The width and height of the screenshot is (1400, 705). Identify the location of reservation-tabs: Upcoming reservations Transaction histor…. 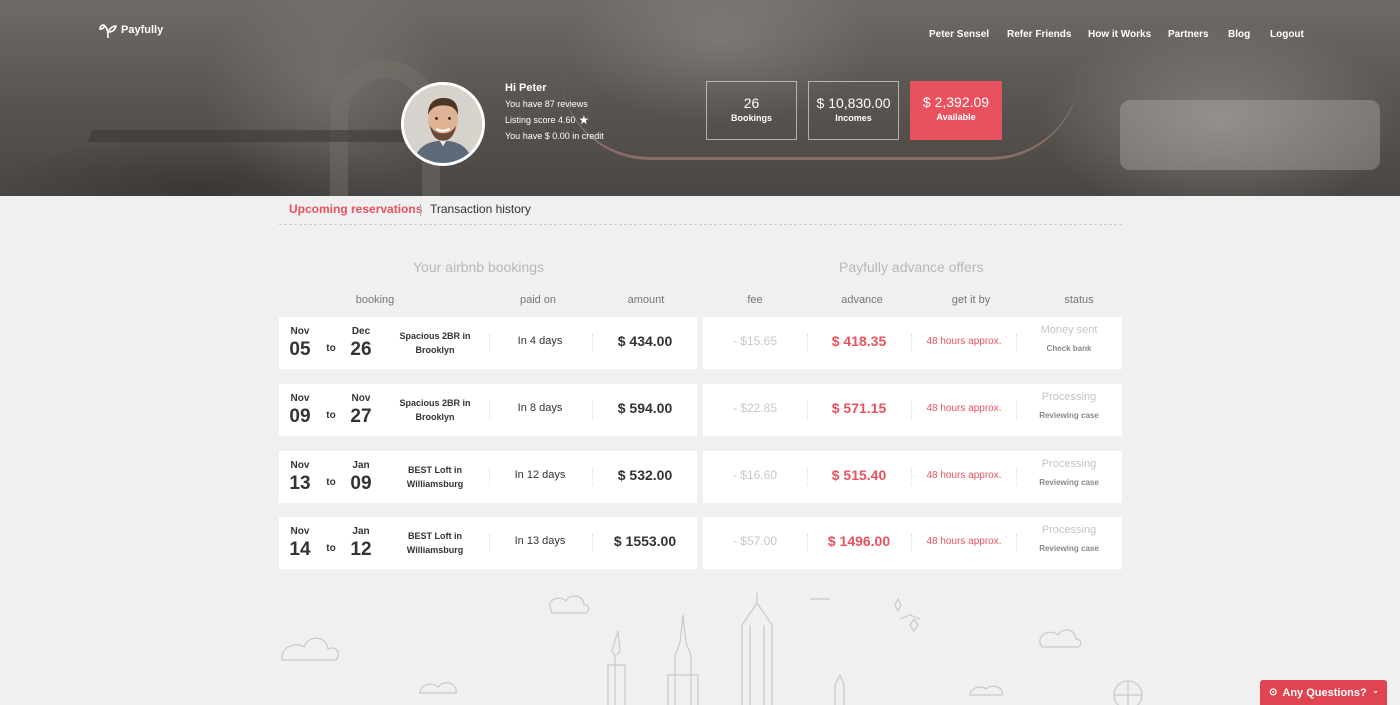
(700, 213).